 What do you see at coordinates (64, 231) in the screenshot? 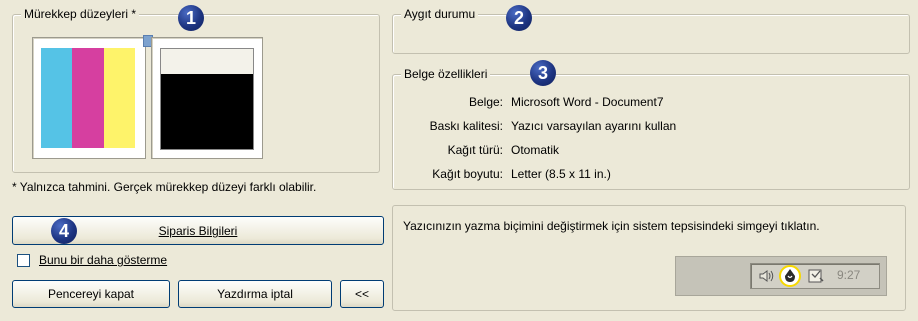
I see `callout-badge-4: 4` at bounding box center [64, 231].